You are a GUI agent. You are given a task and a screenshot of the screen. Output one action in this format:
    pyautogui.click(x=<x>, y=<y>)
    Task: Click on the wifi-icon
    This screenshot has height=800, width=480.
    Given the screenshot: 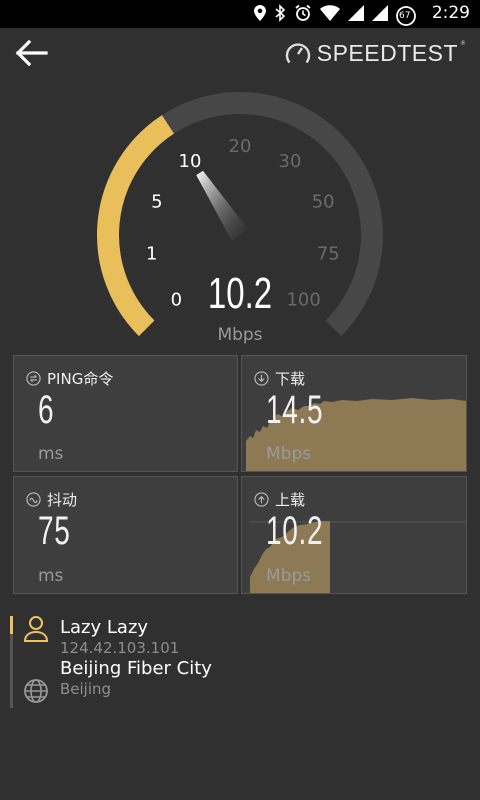 What is the action you would take?
    pyautogui.click(x=330, y=15)
    